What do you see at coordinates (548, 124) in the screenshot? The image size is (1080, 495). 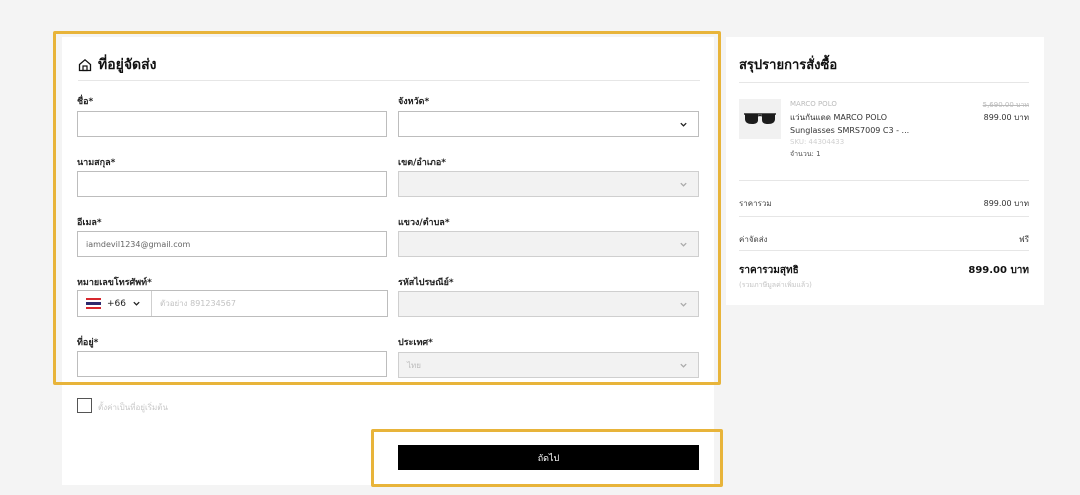 I see `province-select` at bounding box center [548, 124].